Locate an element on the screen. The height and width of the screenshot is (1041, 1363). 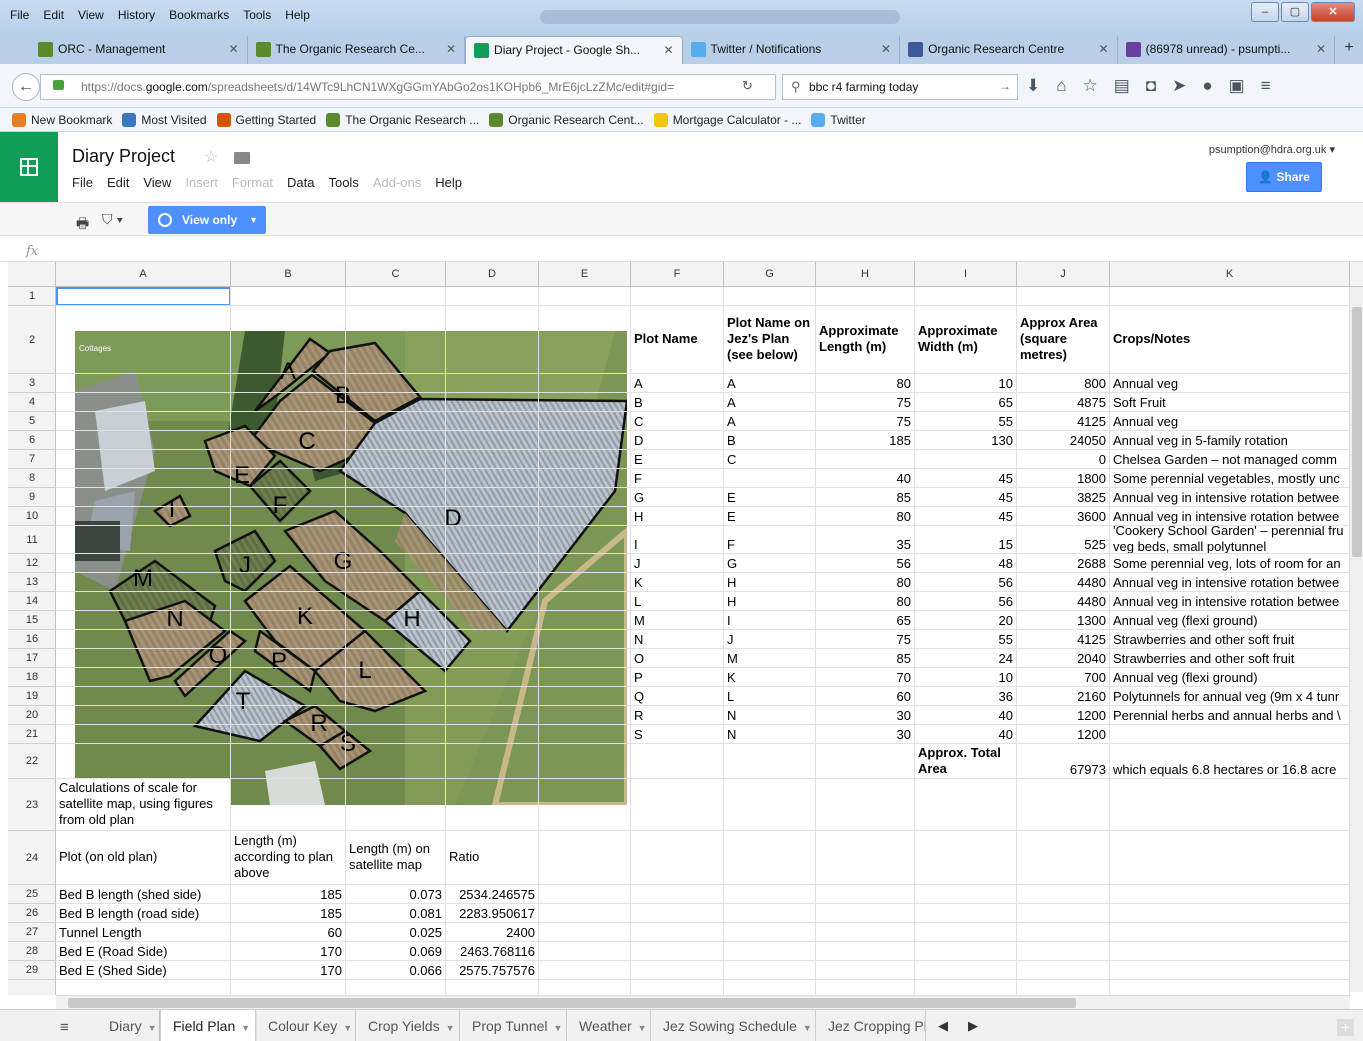
row-header: 23 is located at coordinates (32, 805).